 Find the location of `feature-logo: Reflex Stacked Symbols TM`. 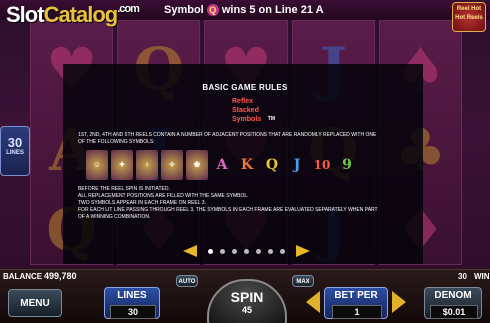

feature-logo: Reflex Stacked Symbols TM is located at coordinates (253, 112).